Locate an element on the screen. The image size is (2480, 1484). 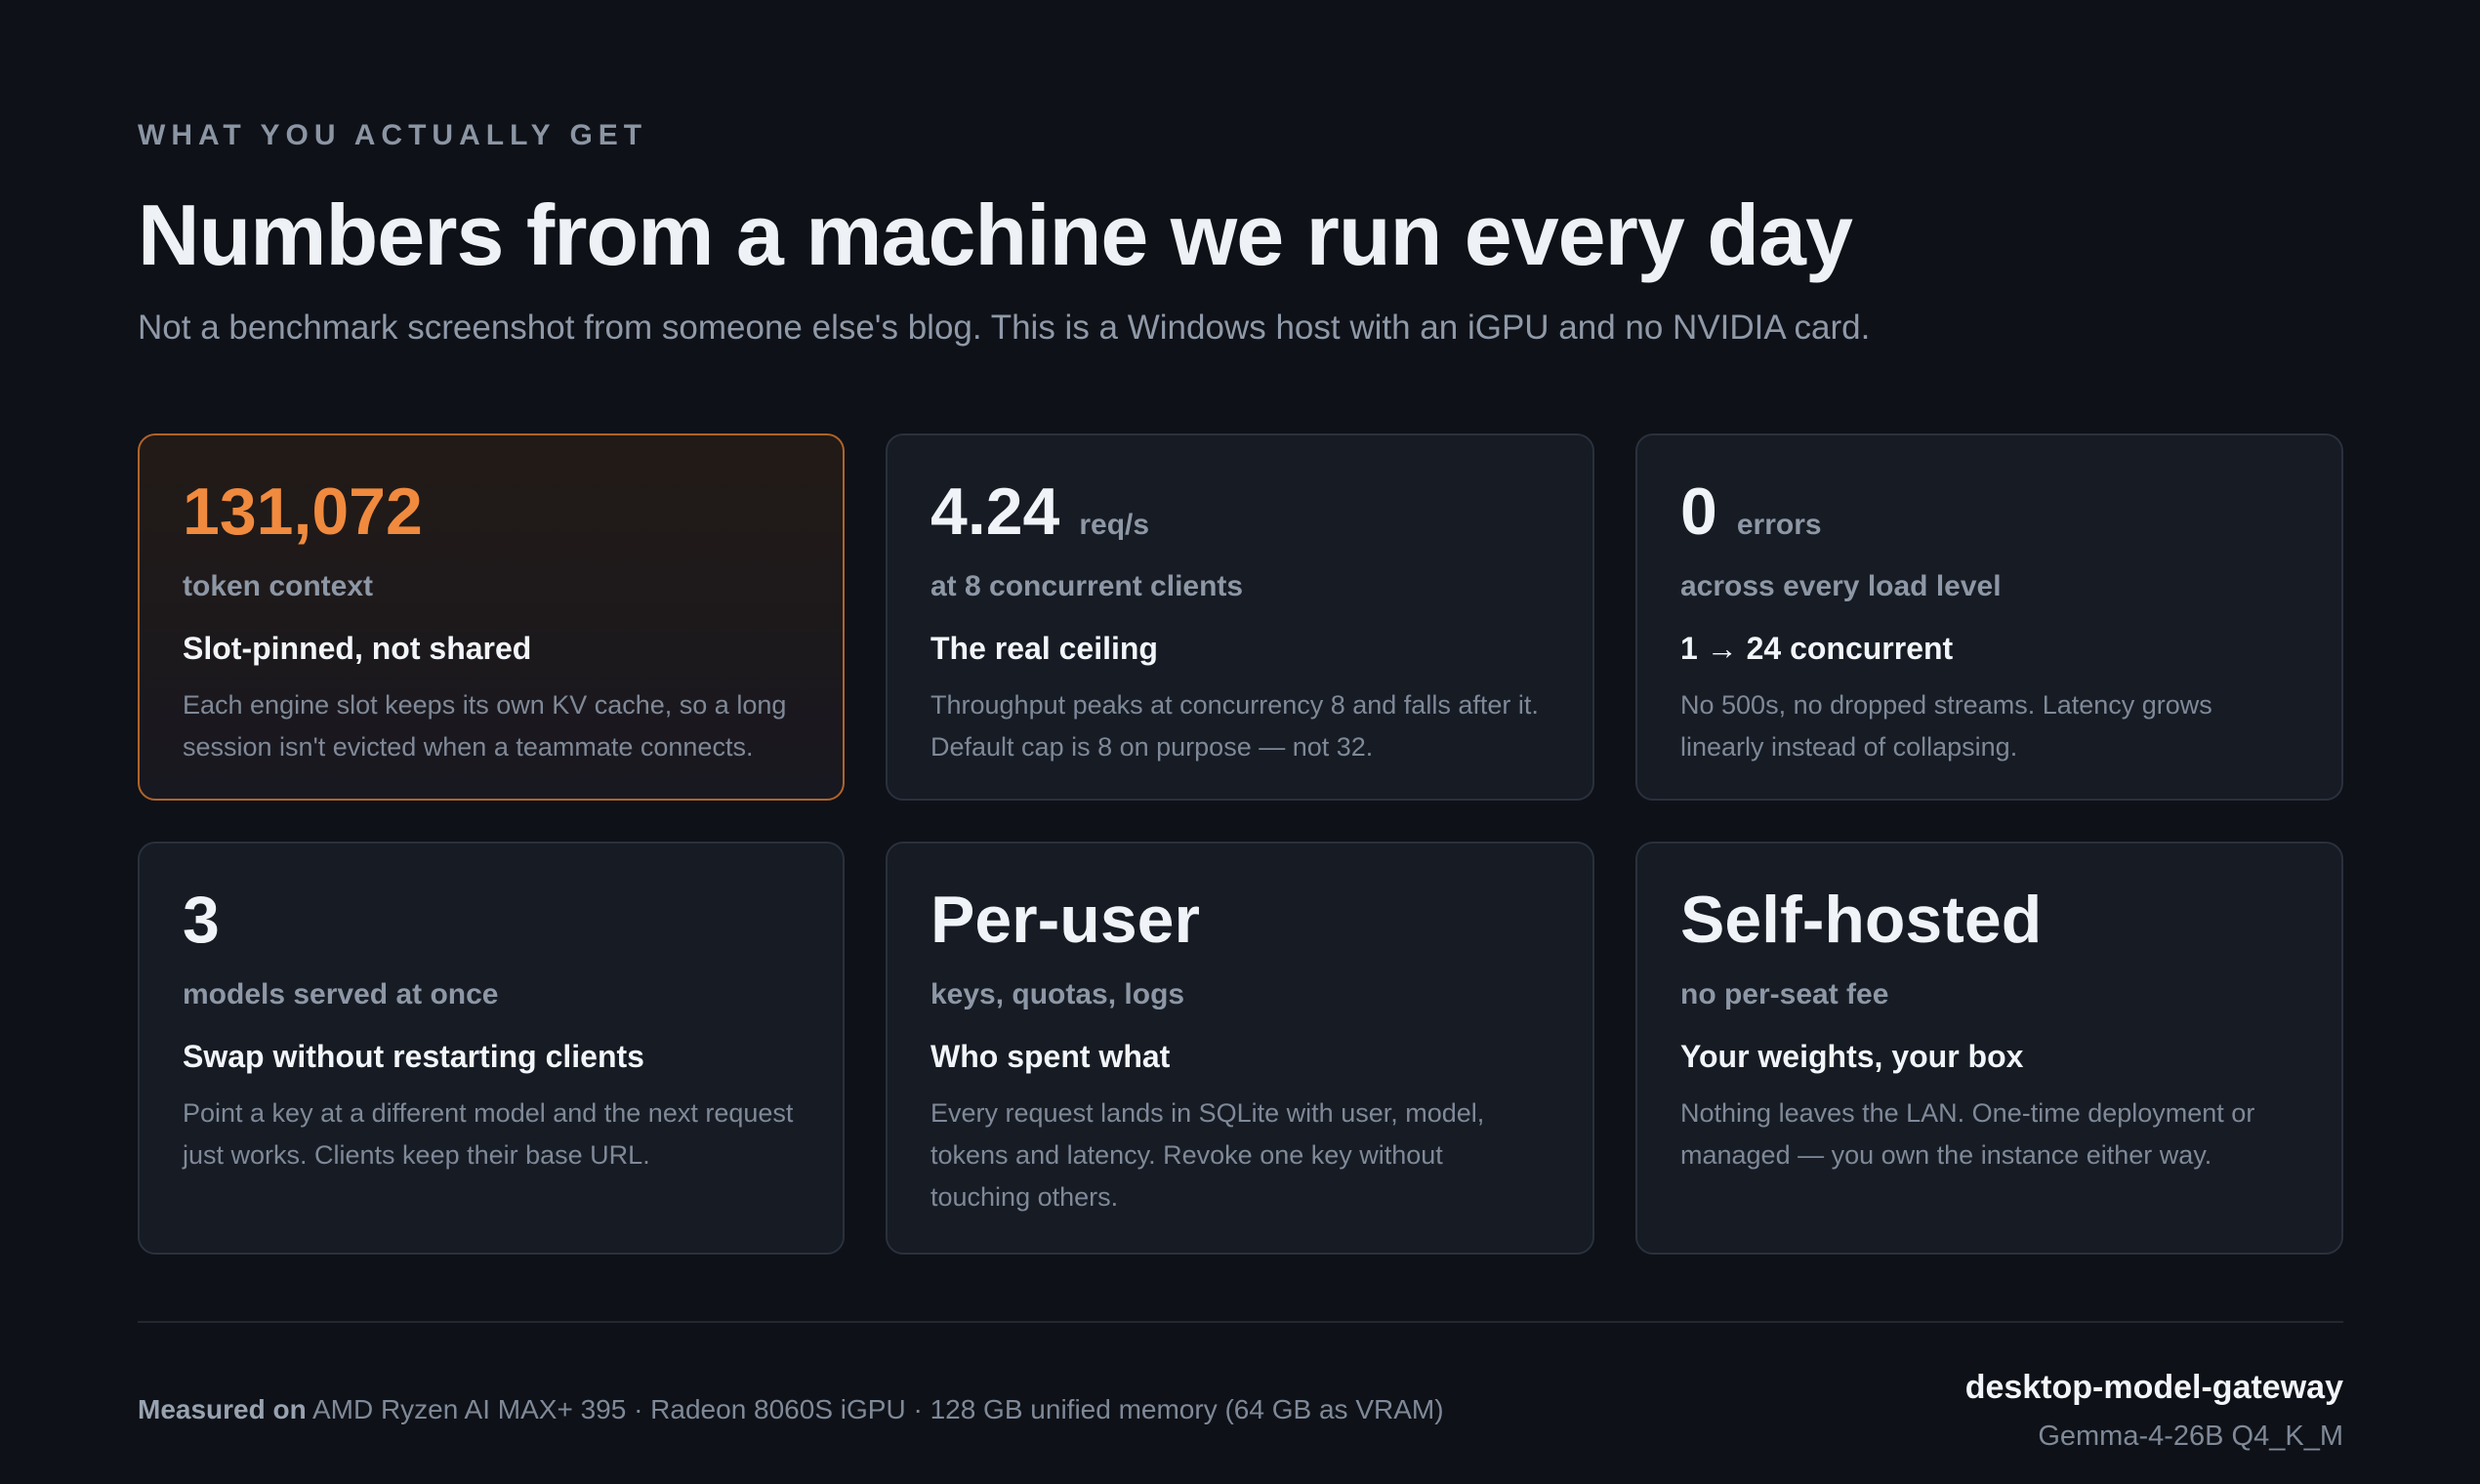
card-heading: Your weights, your box is located at coordinates (1852, 1057).